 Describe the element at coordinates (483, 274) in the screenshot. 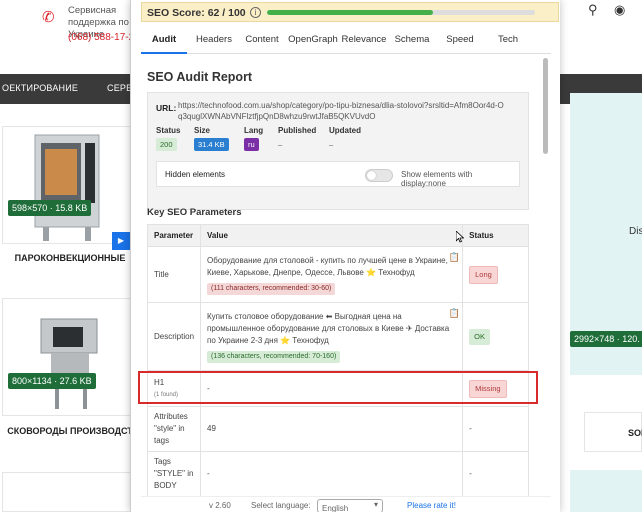

I see `status-badge: Long` at that location.